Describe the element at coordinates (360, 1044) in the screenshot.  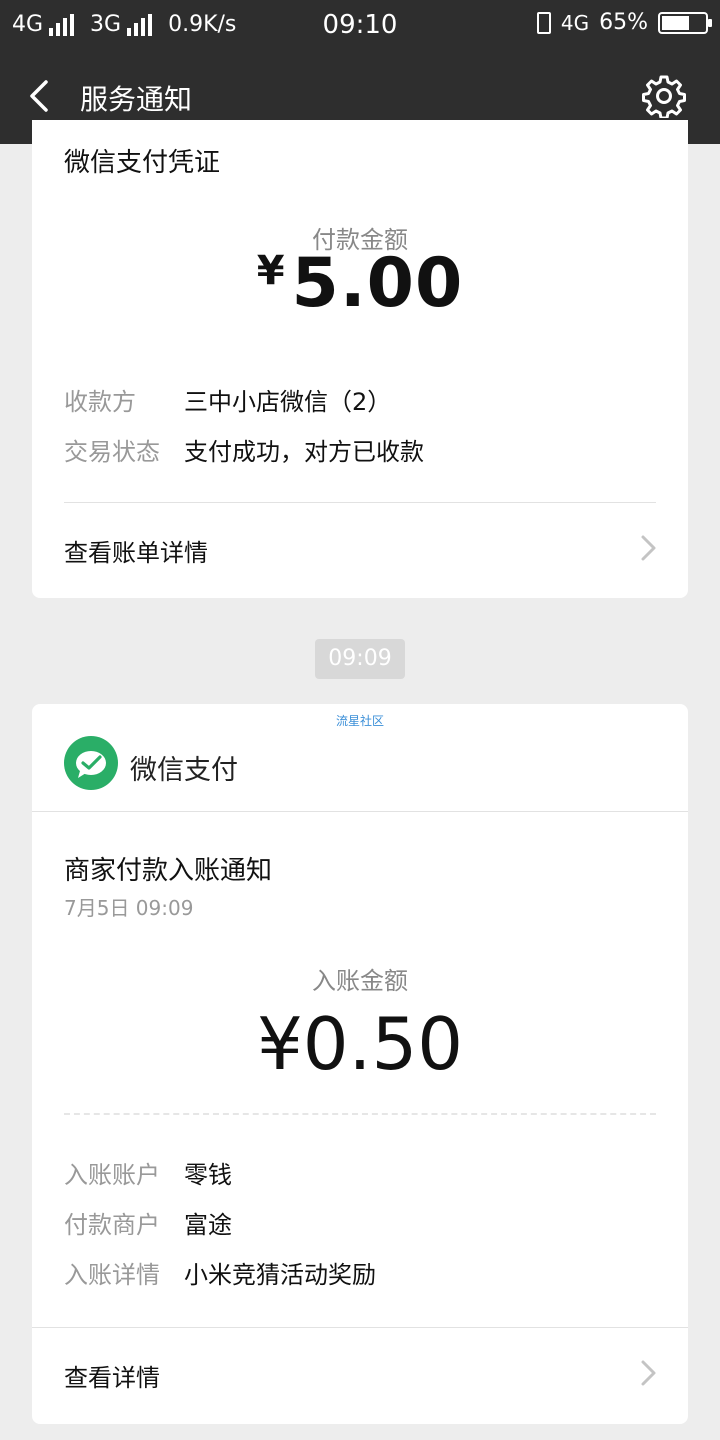
I see `credit-amount: ¥0.50` at that location.